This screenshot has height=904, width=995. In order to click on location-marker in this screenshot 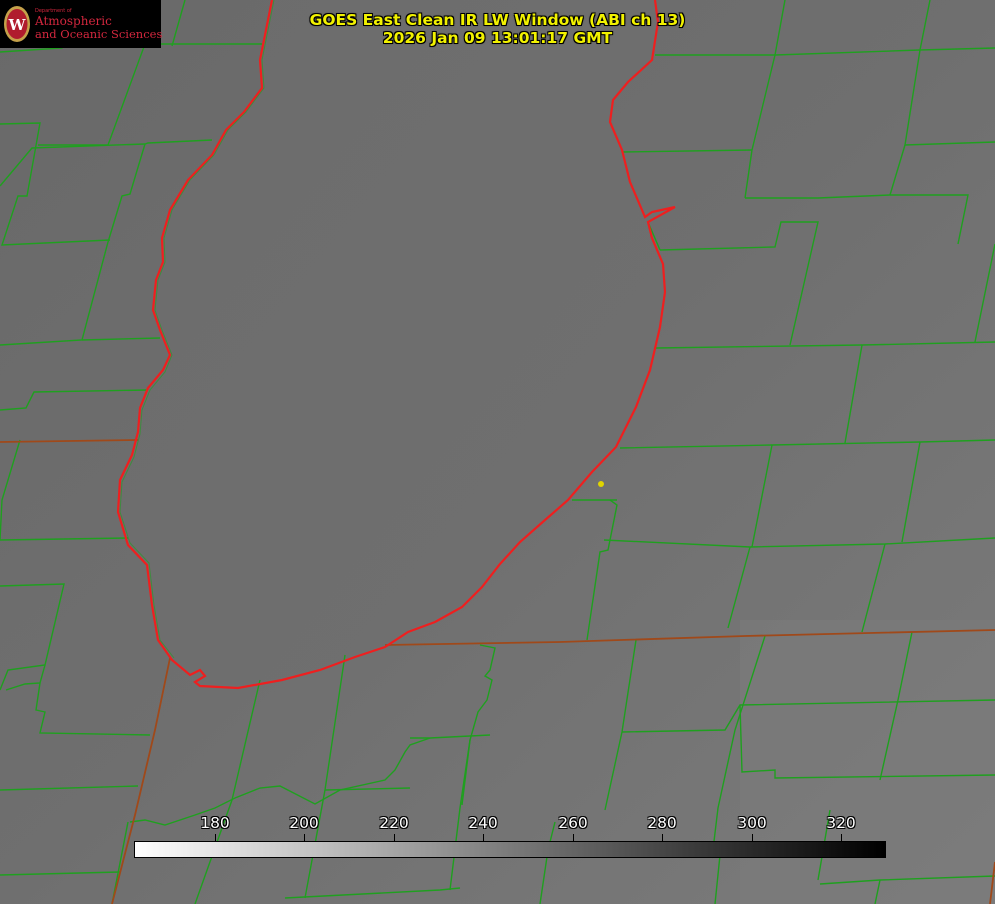, I will do `click(601, 484)`.